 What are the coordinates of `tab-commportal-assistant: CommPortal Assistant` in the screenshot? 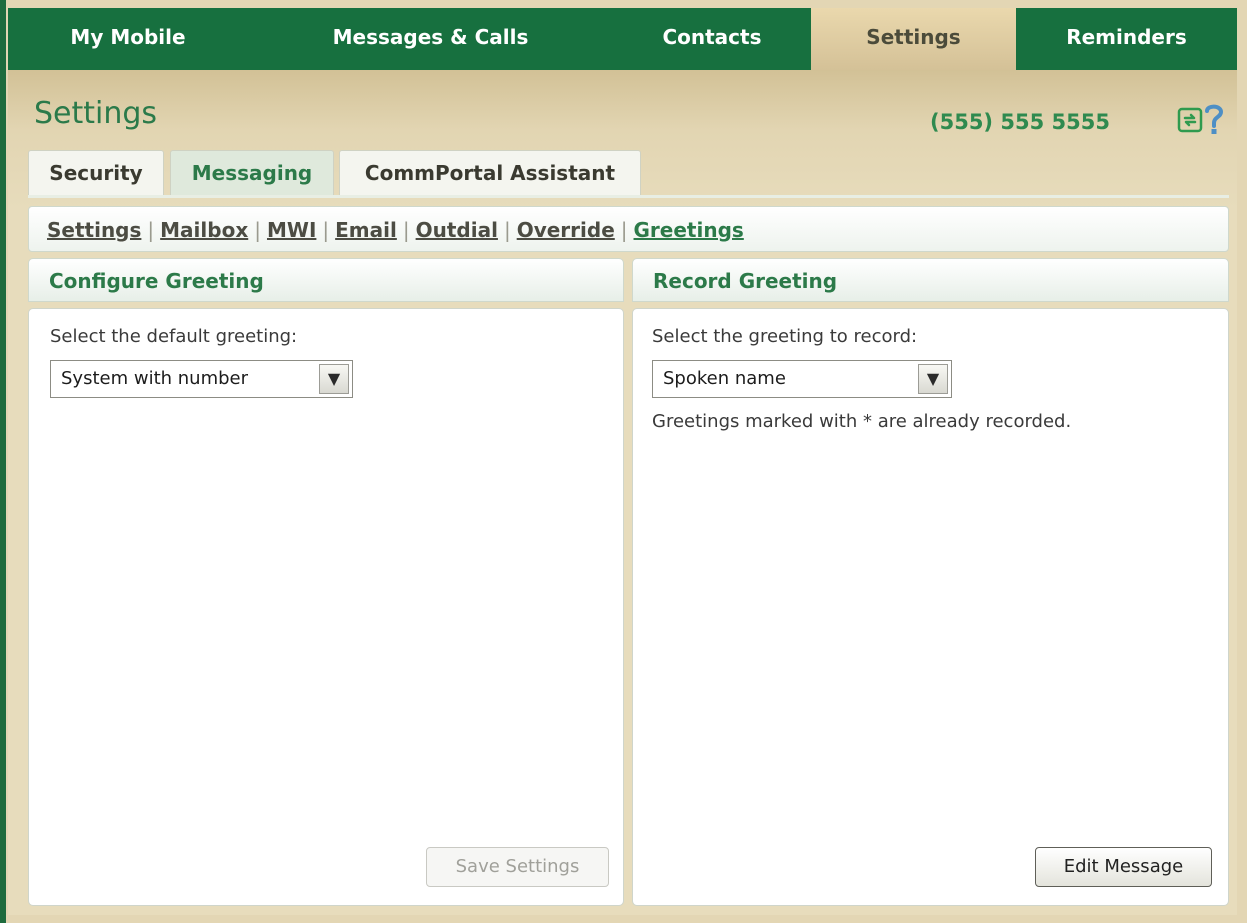 It's located at (490, 172).